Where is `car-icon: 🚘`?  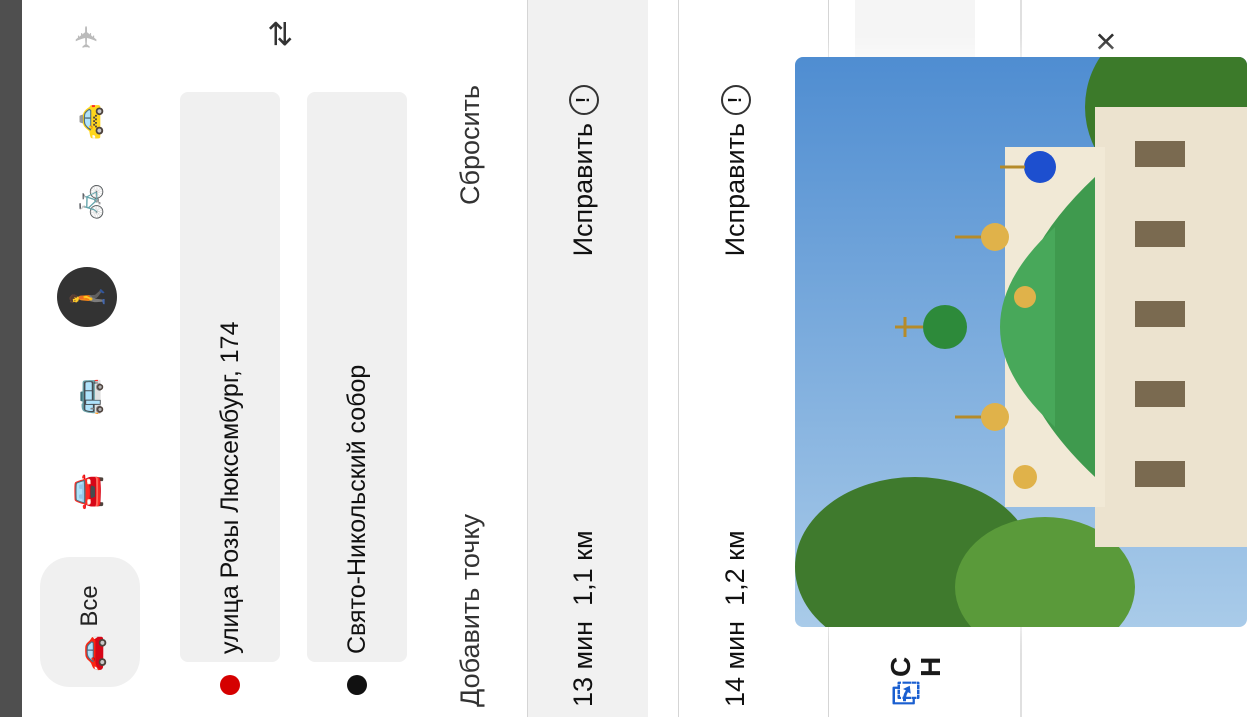 car-icon: 🚘 is located at coordinates (87, 492).